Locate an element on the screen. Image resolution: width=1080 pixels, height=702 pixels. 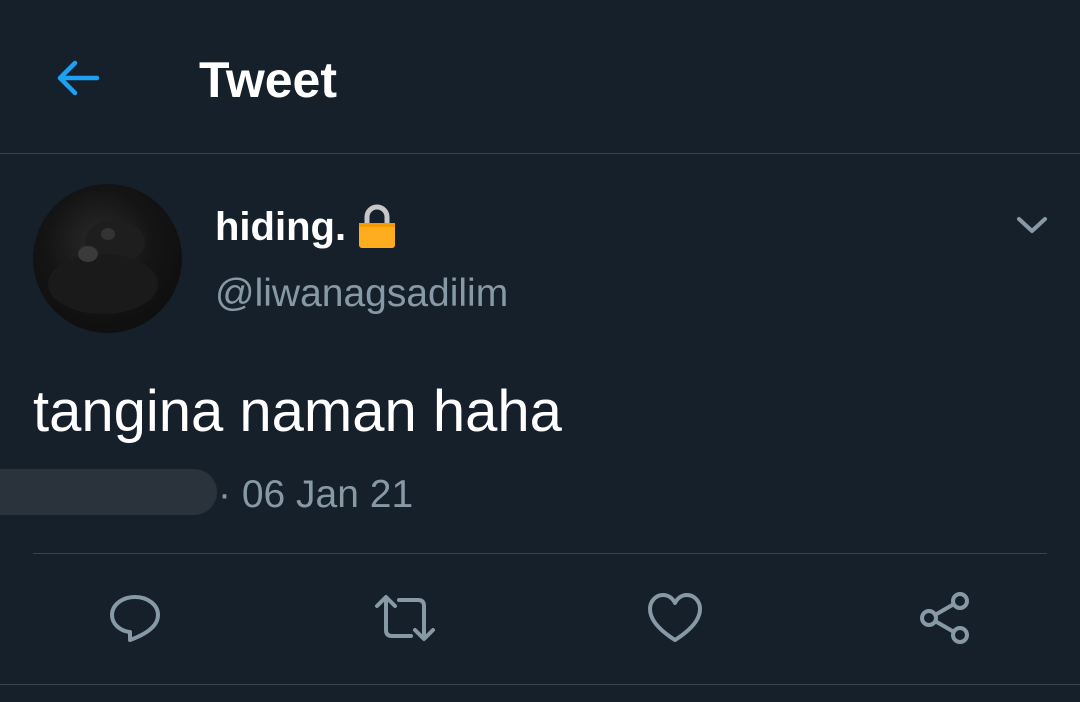
share-icon is located at coordinates (944, 618).